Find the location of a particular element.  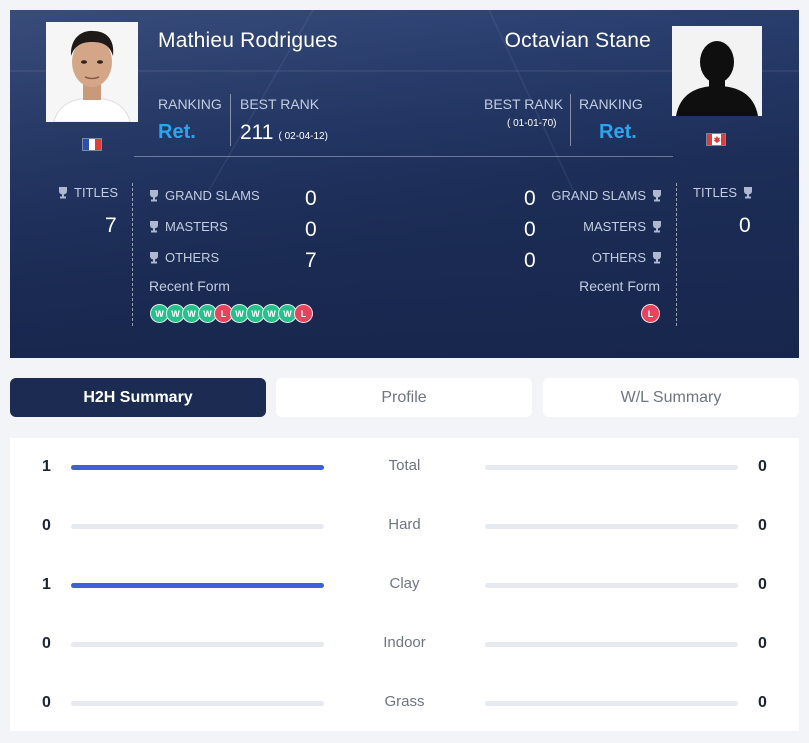

h2h-row-total: 1 Total 0 is located at coordinates (404, 468).